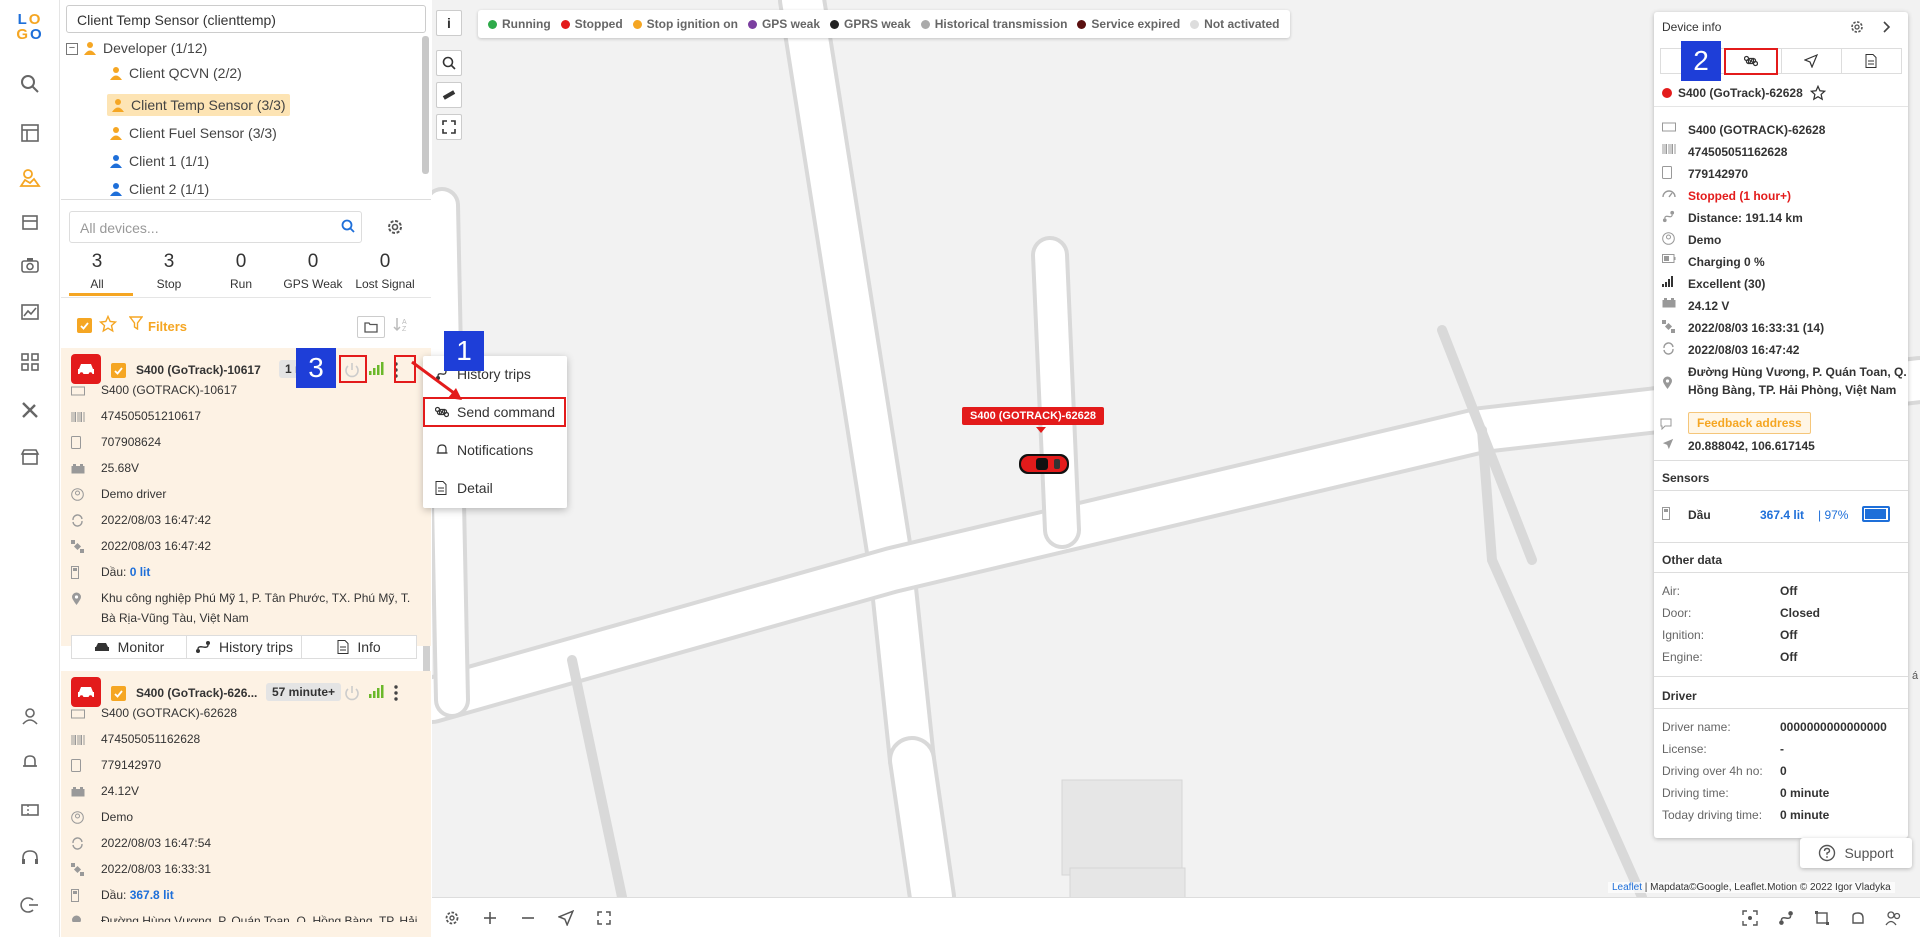  Describe the element at coordinates (30, 762) in the screenshot. I see `bell-icon` at that location.